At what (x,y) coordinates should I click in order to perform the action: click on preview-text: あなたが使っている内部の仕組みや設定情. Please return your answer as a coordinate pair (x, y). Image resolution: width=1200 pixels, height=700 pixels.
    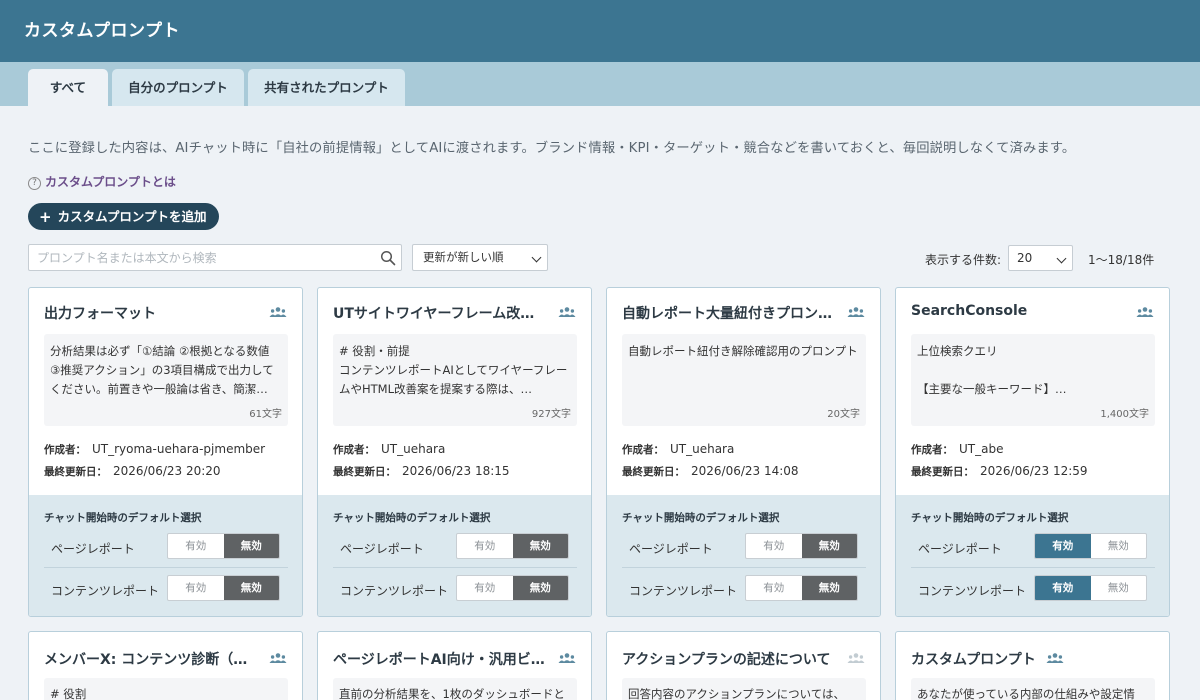
    Looking at the image, I should click on (1026, 693).